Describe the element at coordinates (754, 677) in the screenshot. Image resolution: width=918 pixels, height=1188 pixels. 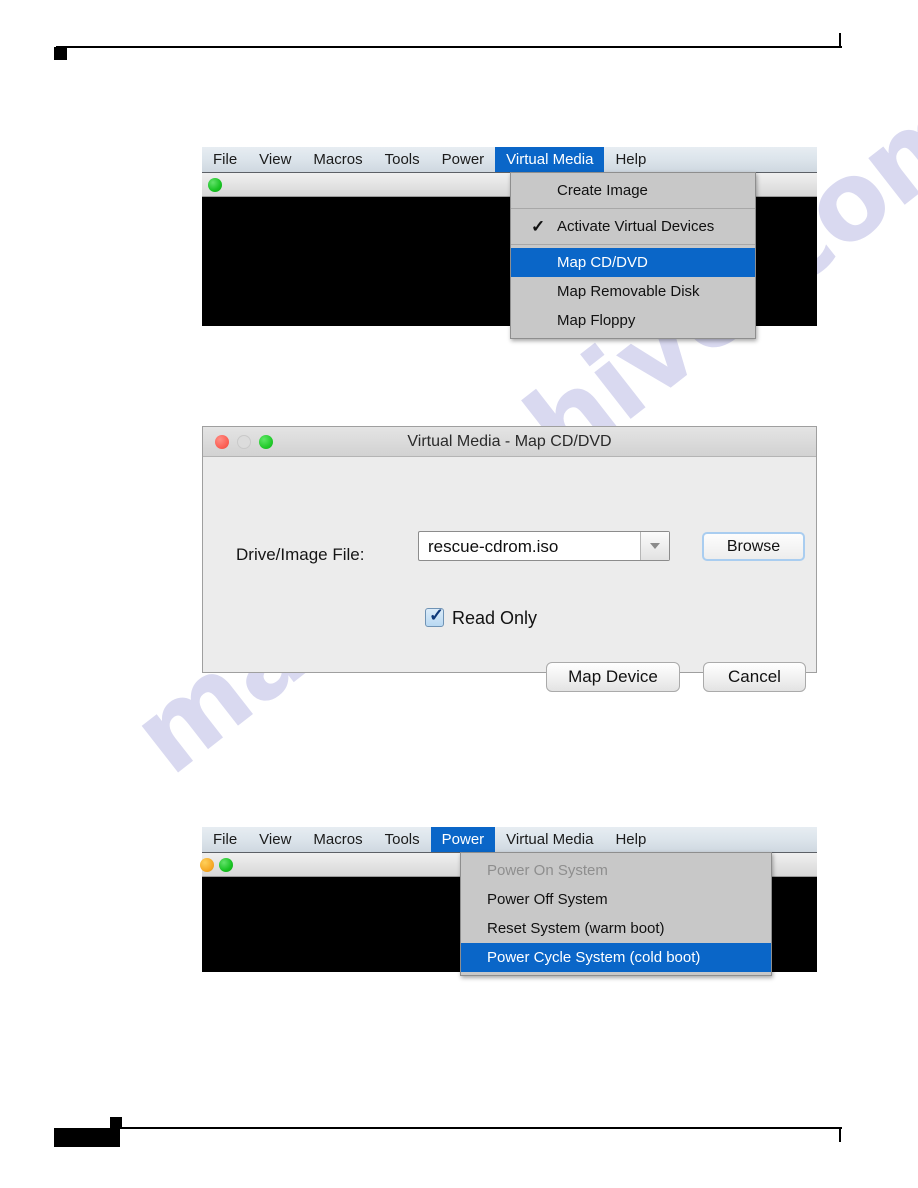
I see `cancel-button: Cancel` at that location.